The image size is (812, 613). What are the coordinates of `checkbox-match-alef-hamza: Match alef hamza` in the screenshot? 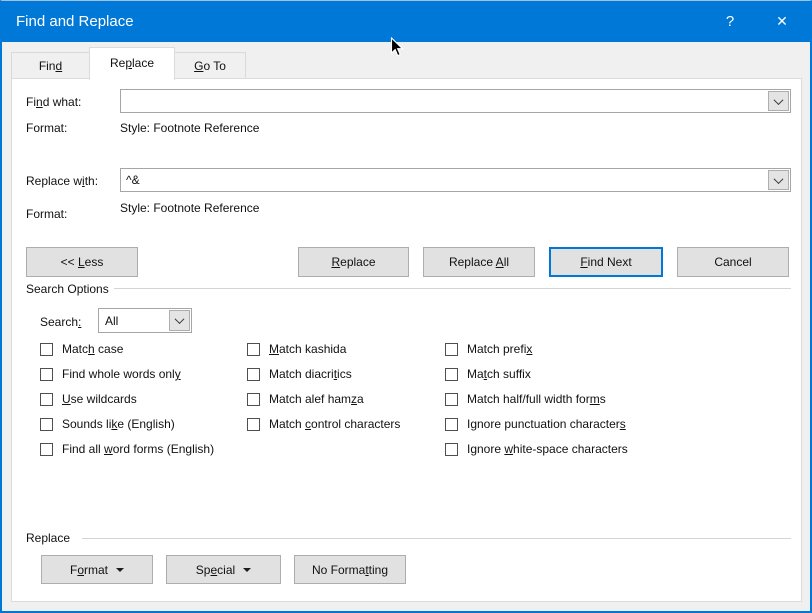 It's located at (305, 399).